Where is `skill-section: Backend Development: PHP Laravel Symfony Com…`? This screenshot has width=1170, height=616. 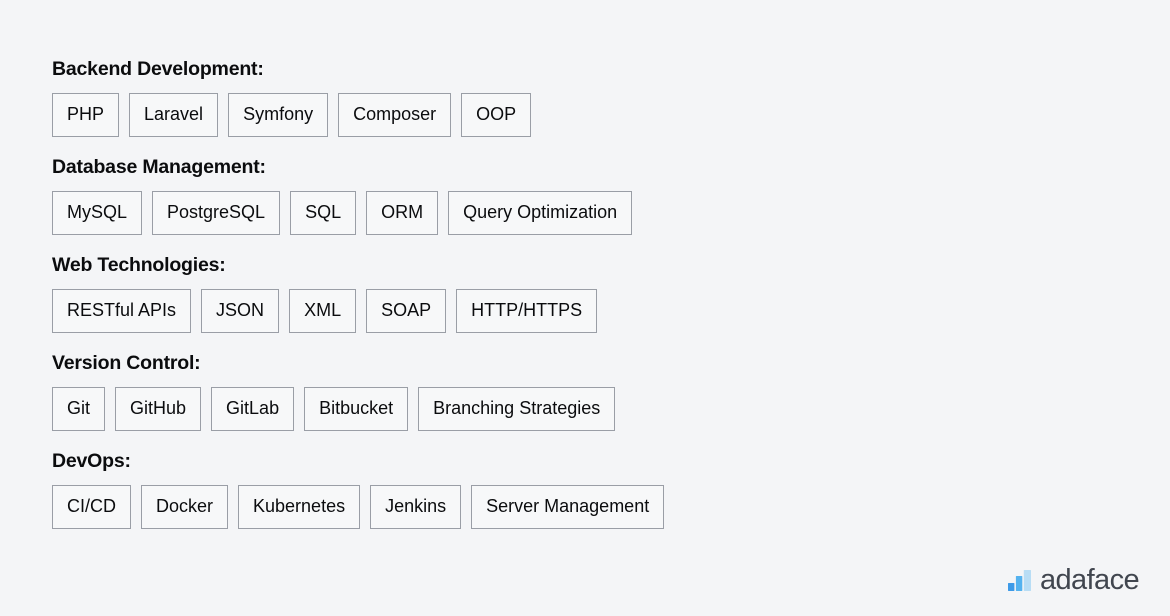
skill-section: Backend Development: PHP Laravel Symfony Com… is located at coordinates (552, 96).